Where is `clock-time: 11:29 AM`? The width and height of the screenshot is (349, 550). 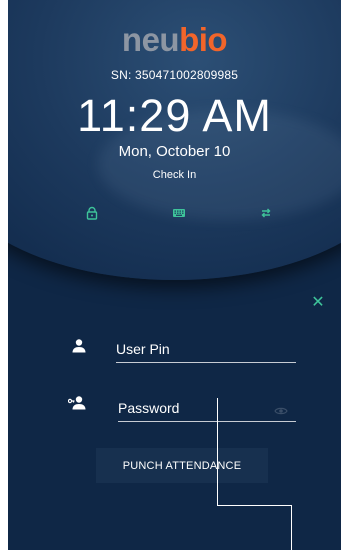 clock-time: 11:29 AM is located at coordinates (174, 115).